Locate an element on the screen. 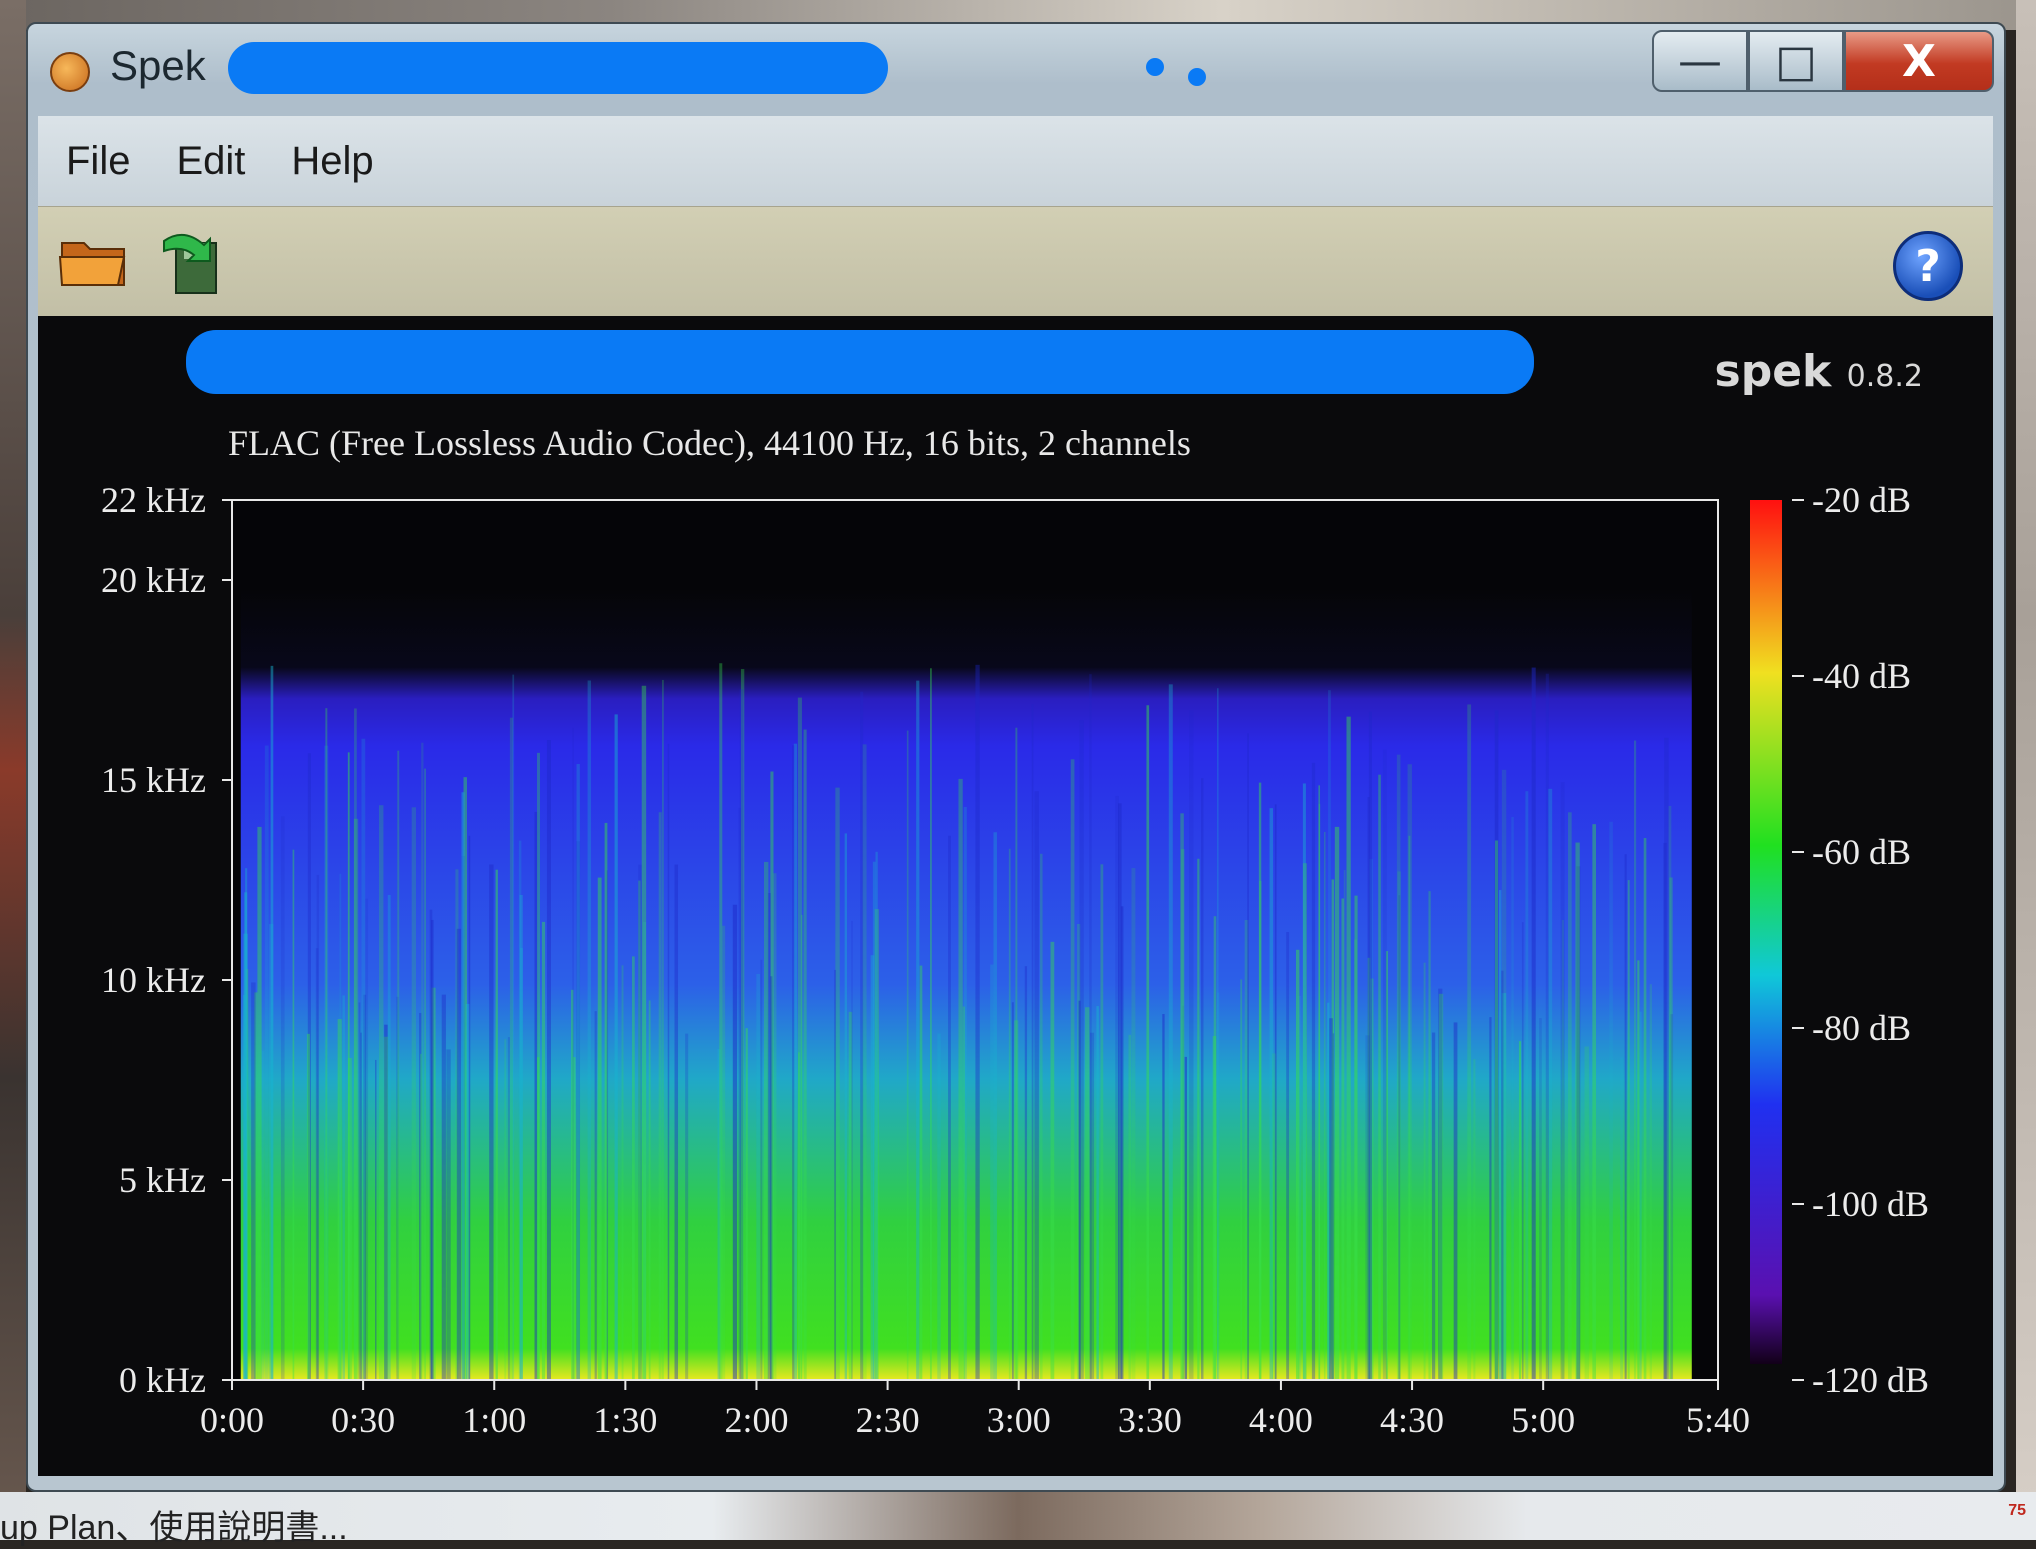 This screenshot has height=1549, width=2036. x-tick-label: 3:00 is located at coordinates (1019, 1420).